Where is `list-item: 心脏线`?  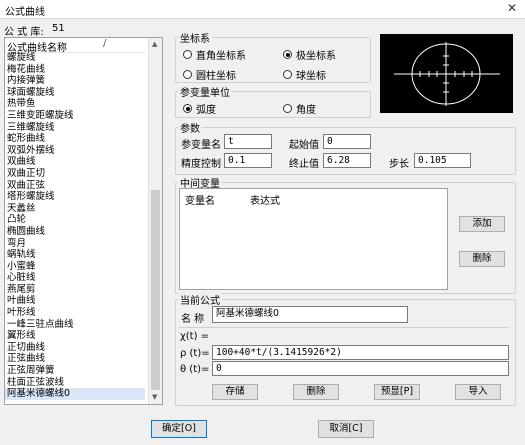
list-item: 心脏线 is located at coordinates (75, 278).